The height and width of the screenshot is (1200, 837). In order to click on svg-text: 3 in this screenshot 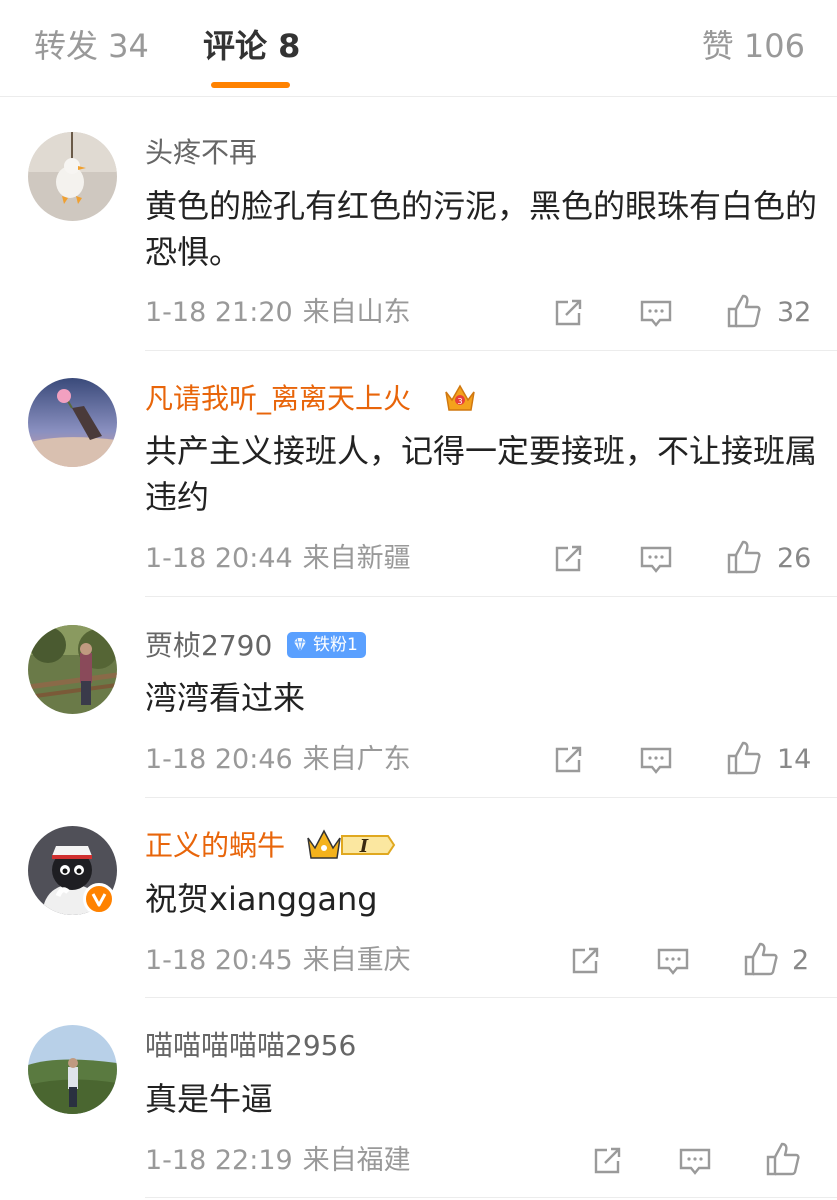, I will do `click(459, 401)`.